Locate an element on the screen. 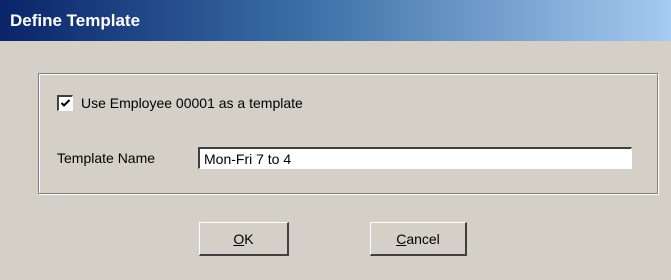  cancel-button: Cancel is located at coordinates (418, 239).